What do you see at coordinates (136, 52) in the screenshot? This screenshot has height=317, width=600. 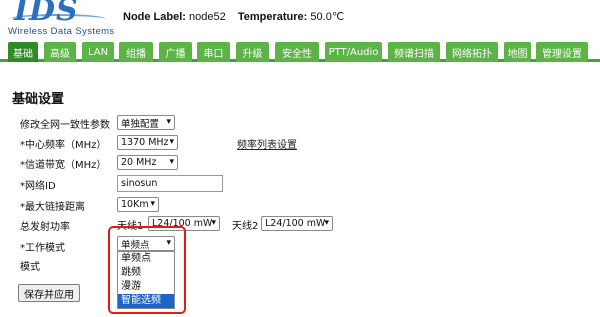 I see `tab-multicast: 组播` at bounding box center [136, 52].